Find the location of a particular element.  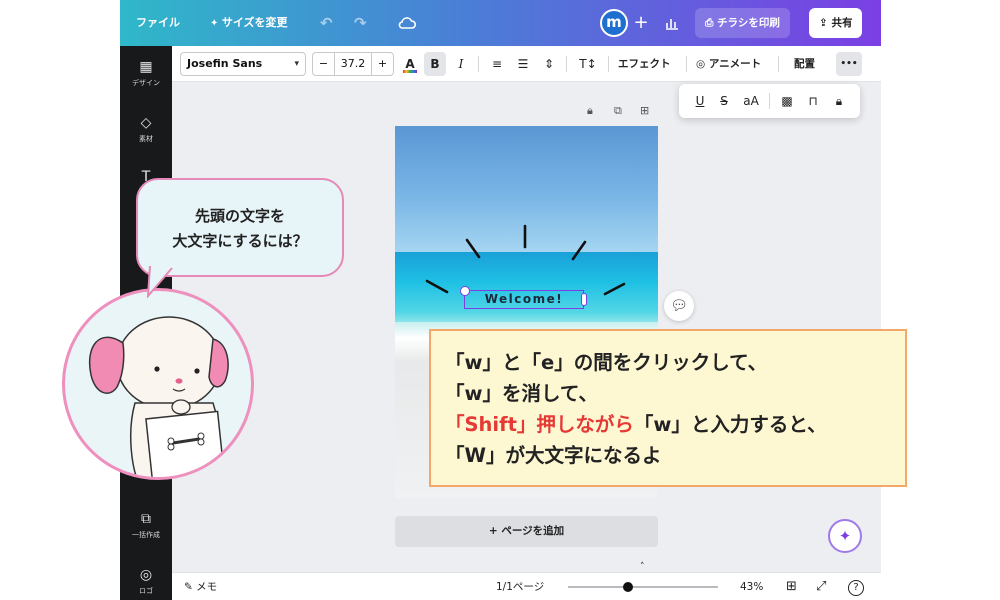

more-options-button: ••• is located at coordinates (849, 64).